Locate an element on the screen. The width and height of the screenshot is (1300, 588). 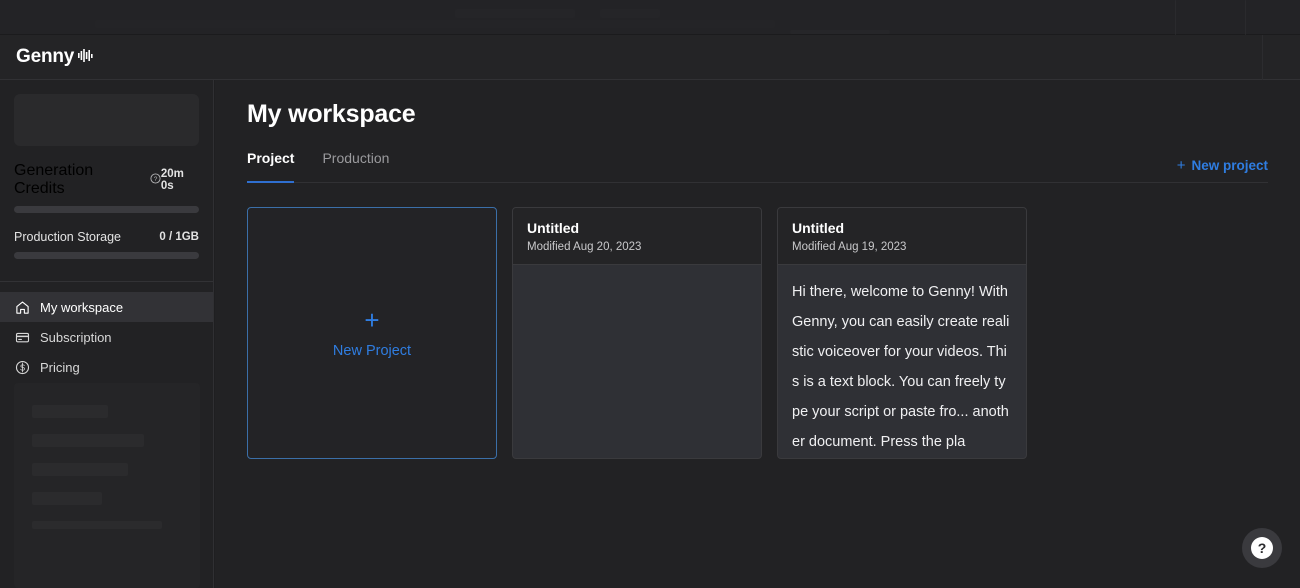
generation-credits-meter: Generation Credits ? 20m 0s is located at coordinates (106, 187).